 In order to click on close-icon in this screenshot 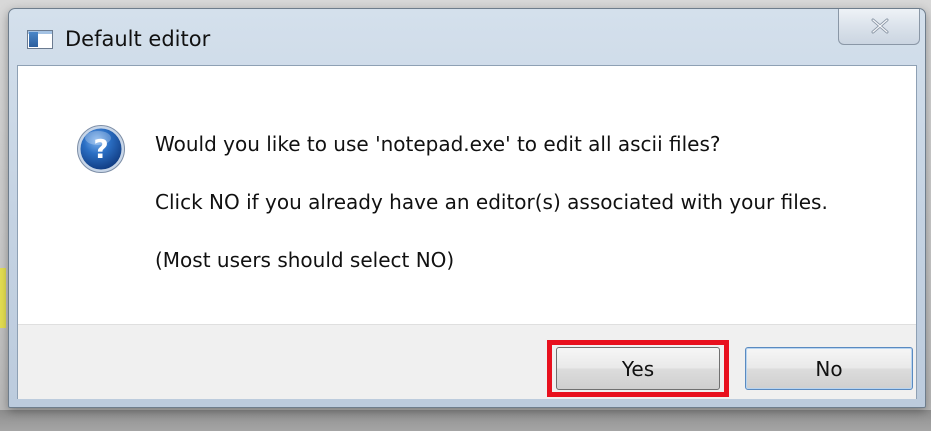, I will do `click(880, 26)`.